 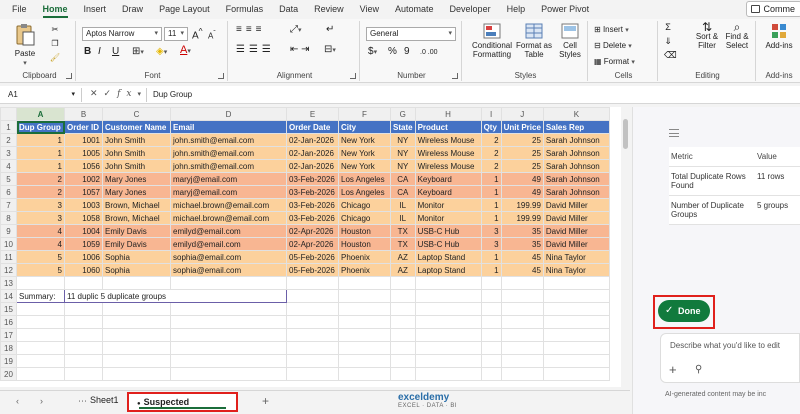 I want to click on format-painter-icon: 🖌, so click(x=55, y=57).